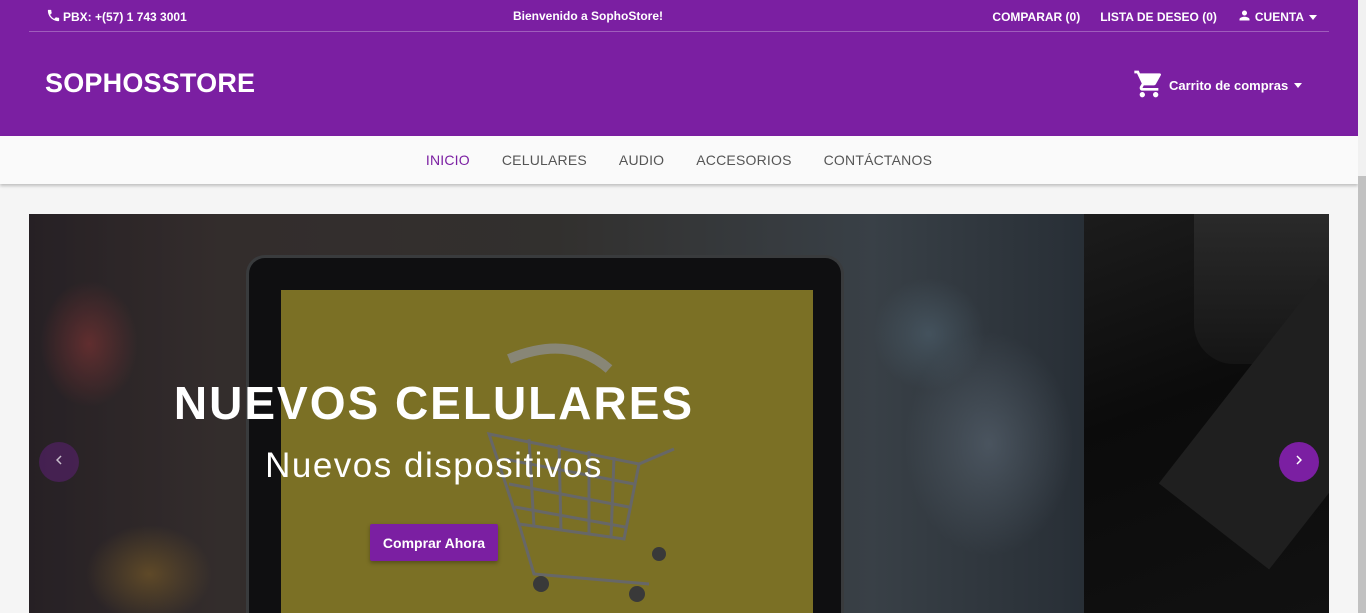 The image size is (1366, 613). What do you see at coordinates (125, 17) in the screenshot?
I see `phone-text: PBX: +(57) 1 743 3001` at bounding box center [125, 17].